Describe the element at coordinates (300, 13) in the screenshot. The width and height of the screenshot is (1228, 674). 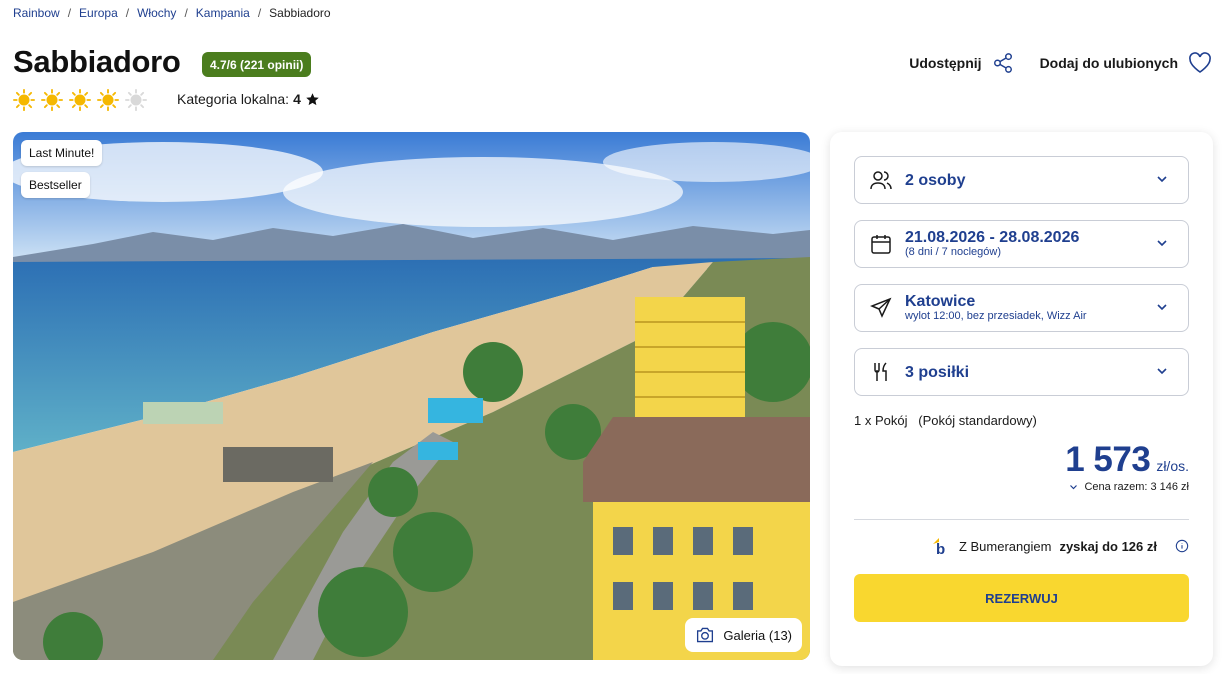
I see `breadcrumb-current: Sabbiadoro` at that location.